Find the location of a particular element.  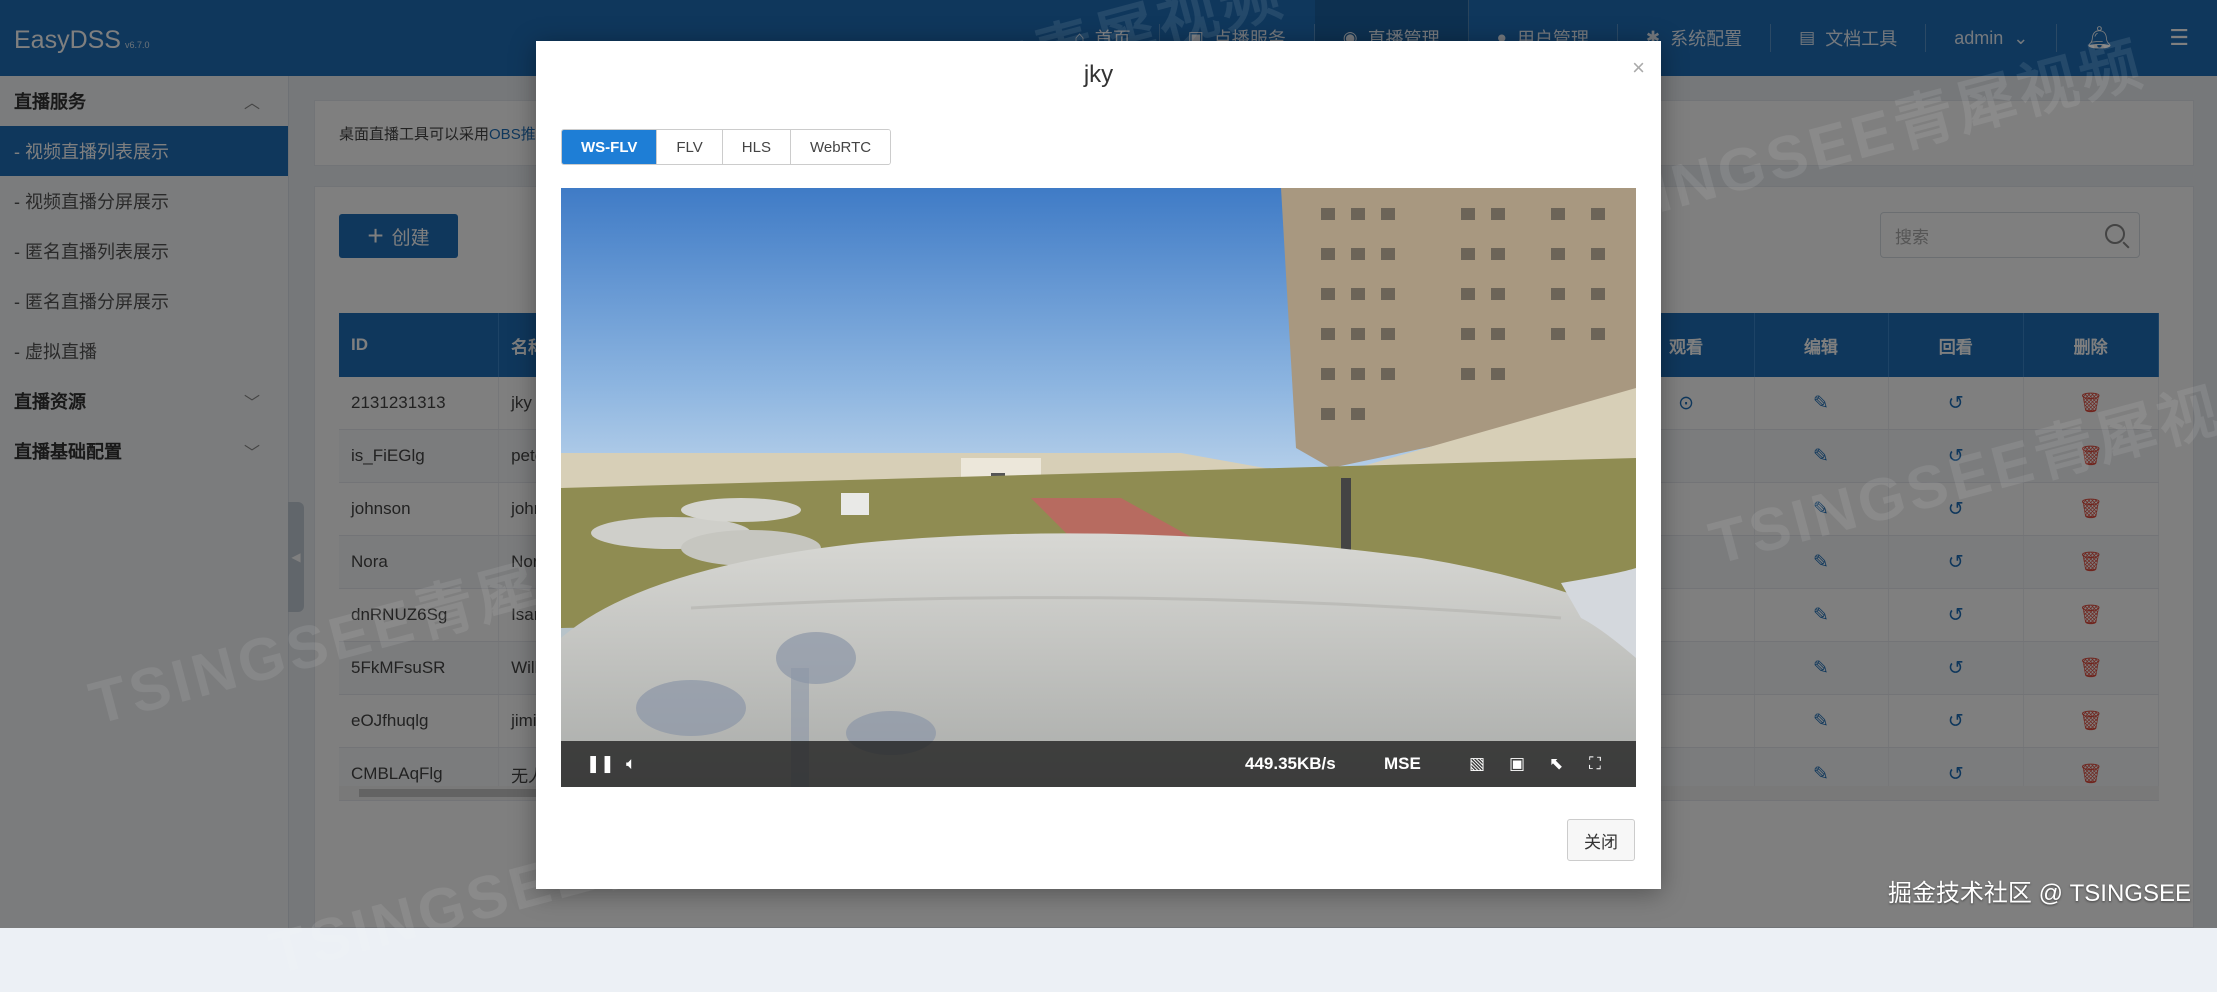

protocol-tabs: WS-FLV FLV HLS WebRTC is located at coordinates (726, 147).